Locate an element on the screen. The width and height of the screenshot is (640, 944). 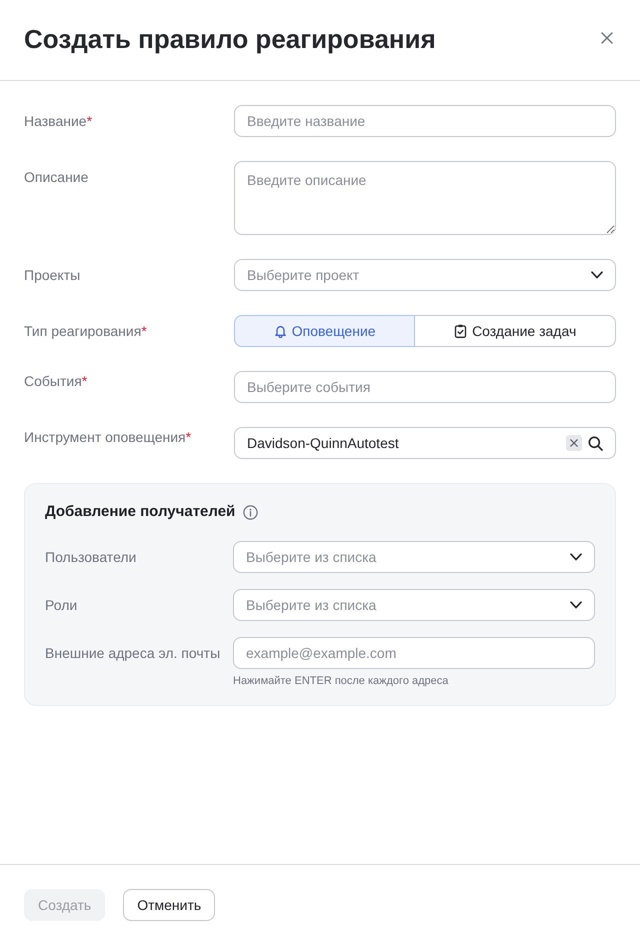
field-label: Пользователи is located at coordinates (90, 557).